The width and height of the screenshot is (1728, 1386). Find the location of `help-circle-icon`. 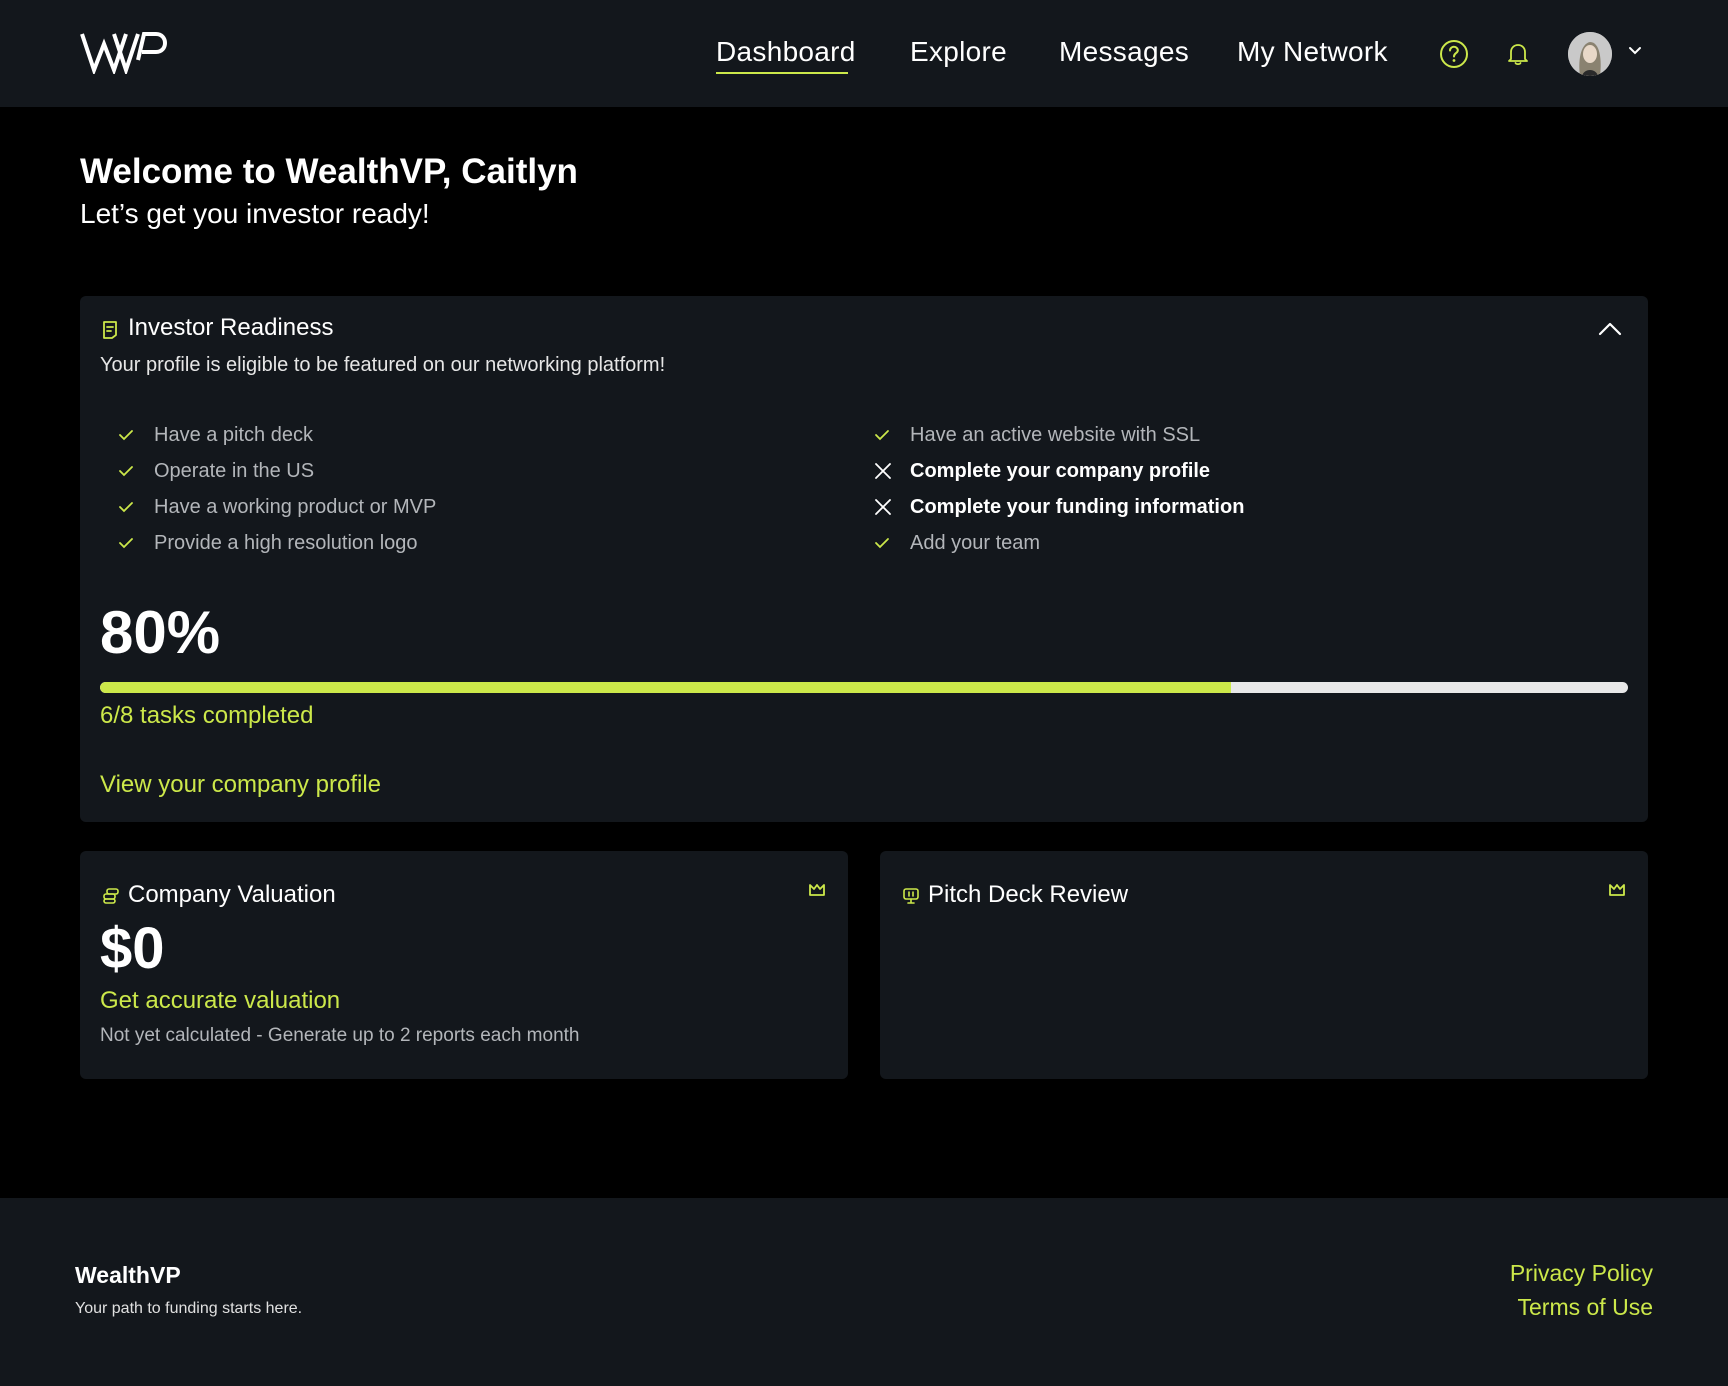

help-circle-icon is located at coordinates (1454, 54).